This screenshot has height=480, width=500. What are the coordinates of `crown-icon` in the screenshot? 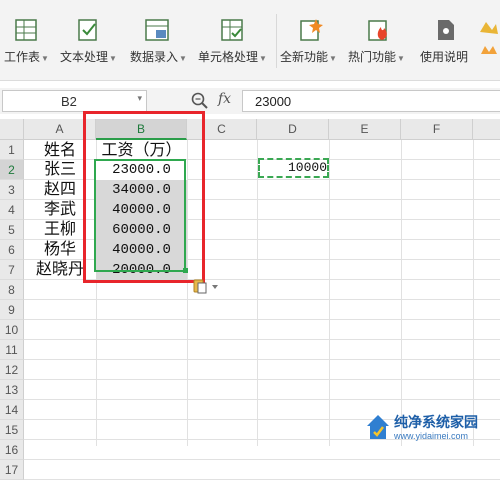 It's located at (489, 41).